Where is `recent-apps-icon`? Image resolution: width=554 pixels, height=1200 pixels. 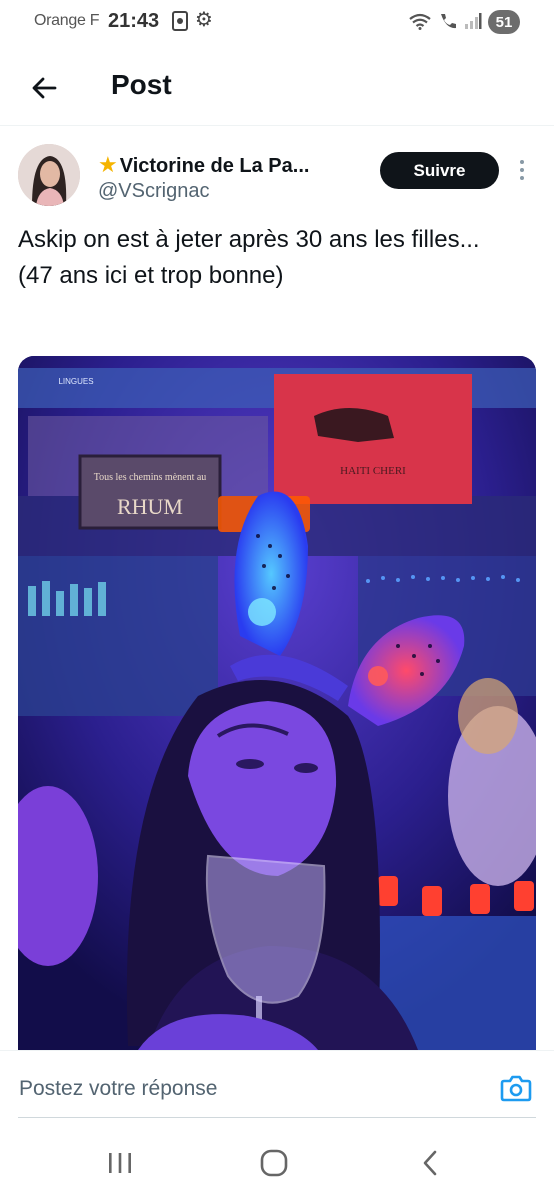
recent-apps-icon is located at coordinates (120, 1163).